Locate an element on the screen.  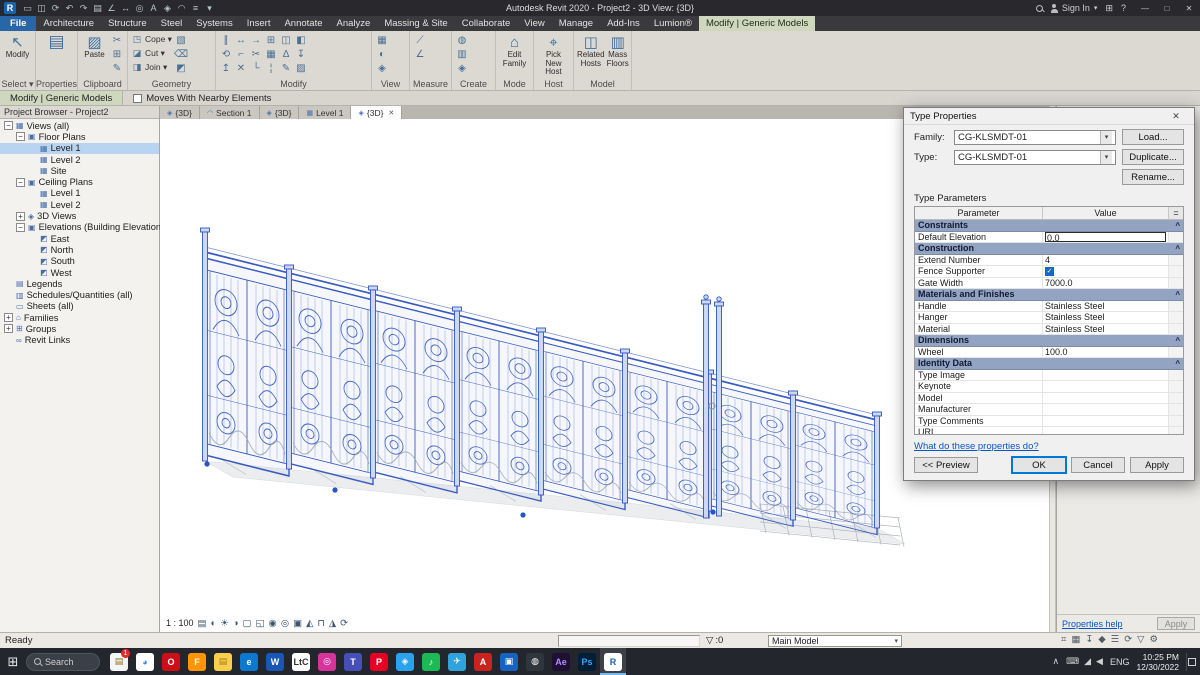
section-icon: ◠ is located at coordinates (181, 8).